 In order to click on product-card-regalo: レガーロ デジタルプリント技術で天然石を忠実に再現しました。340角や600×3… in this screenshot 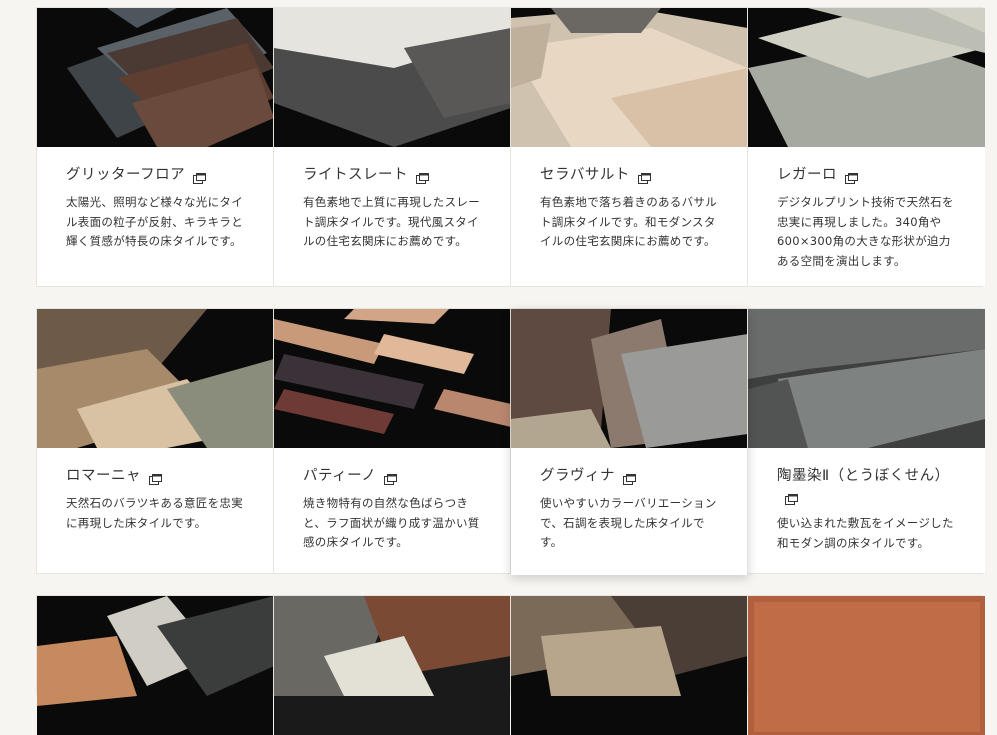, I will do `click(866, 147)`.